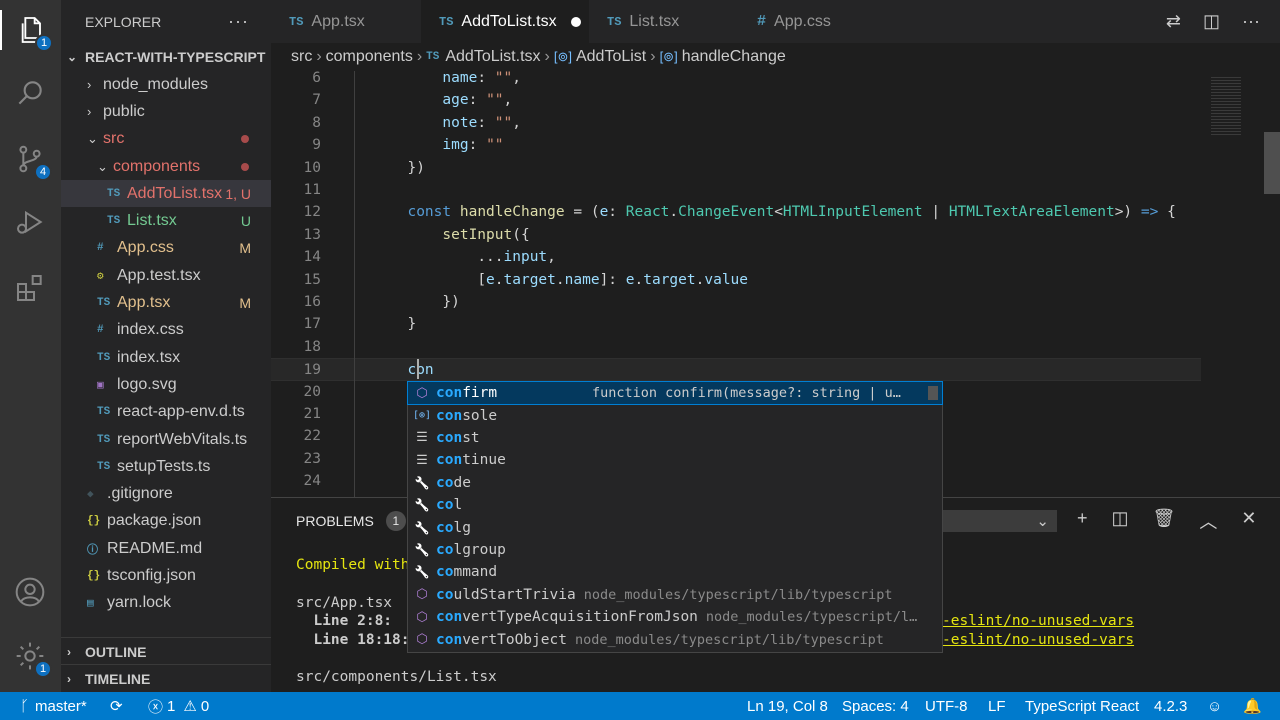 The image size is (1280, 720). I want to click on tab-app-css: # App.css, so click(814, 21).